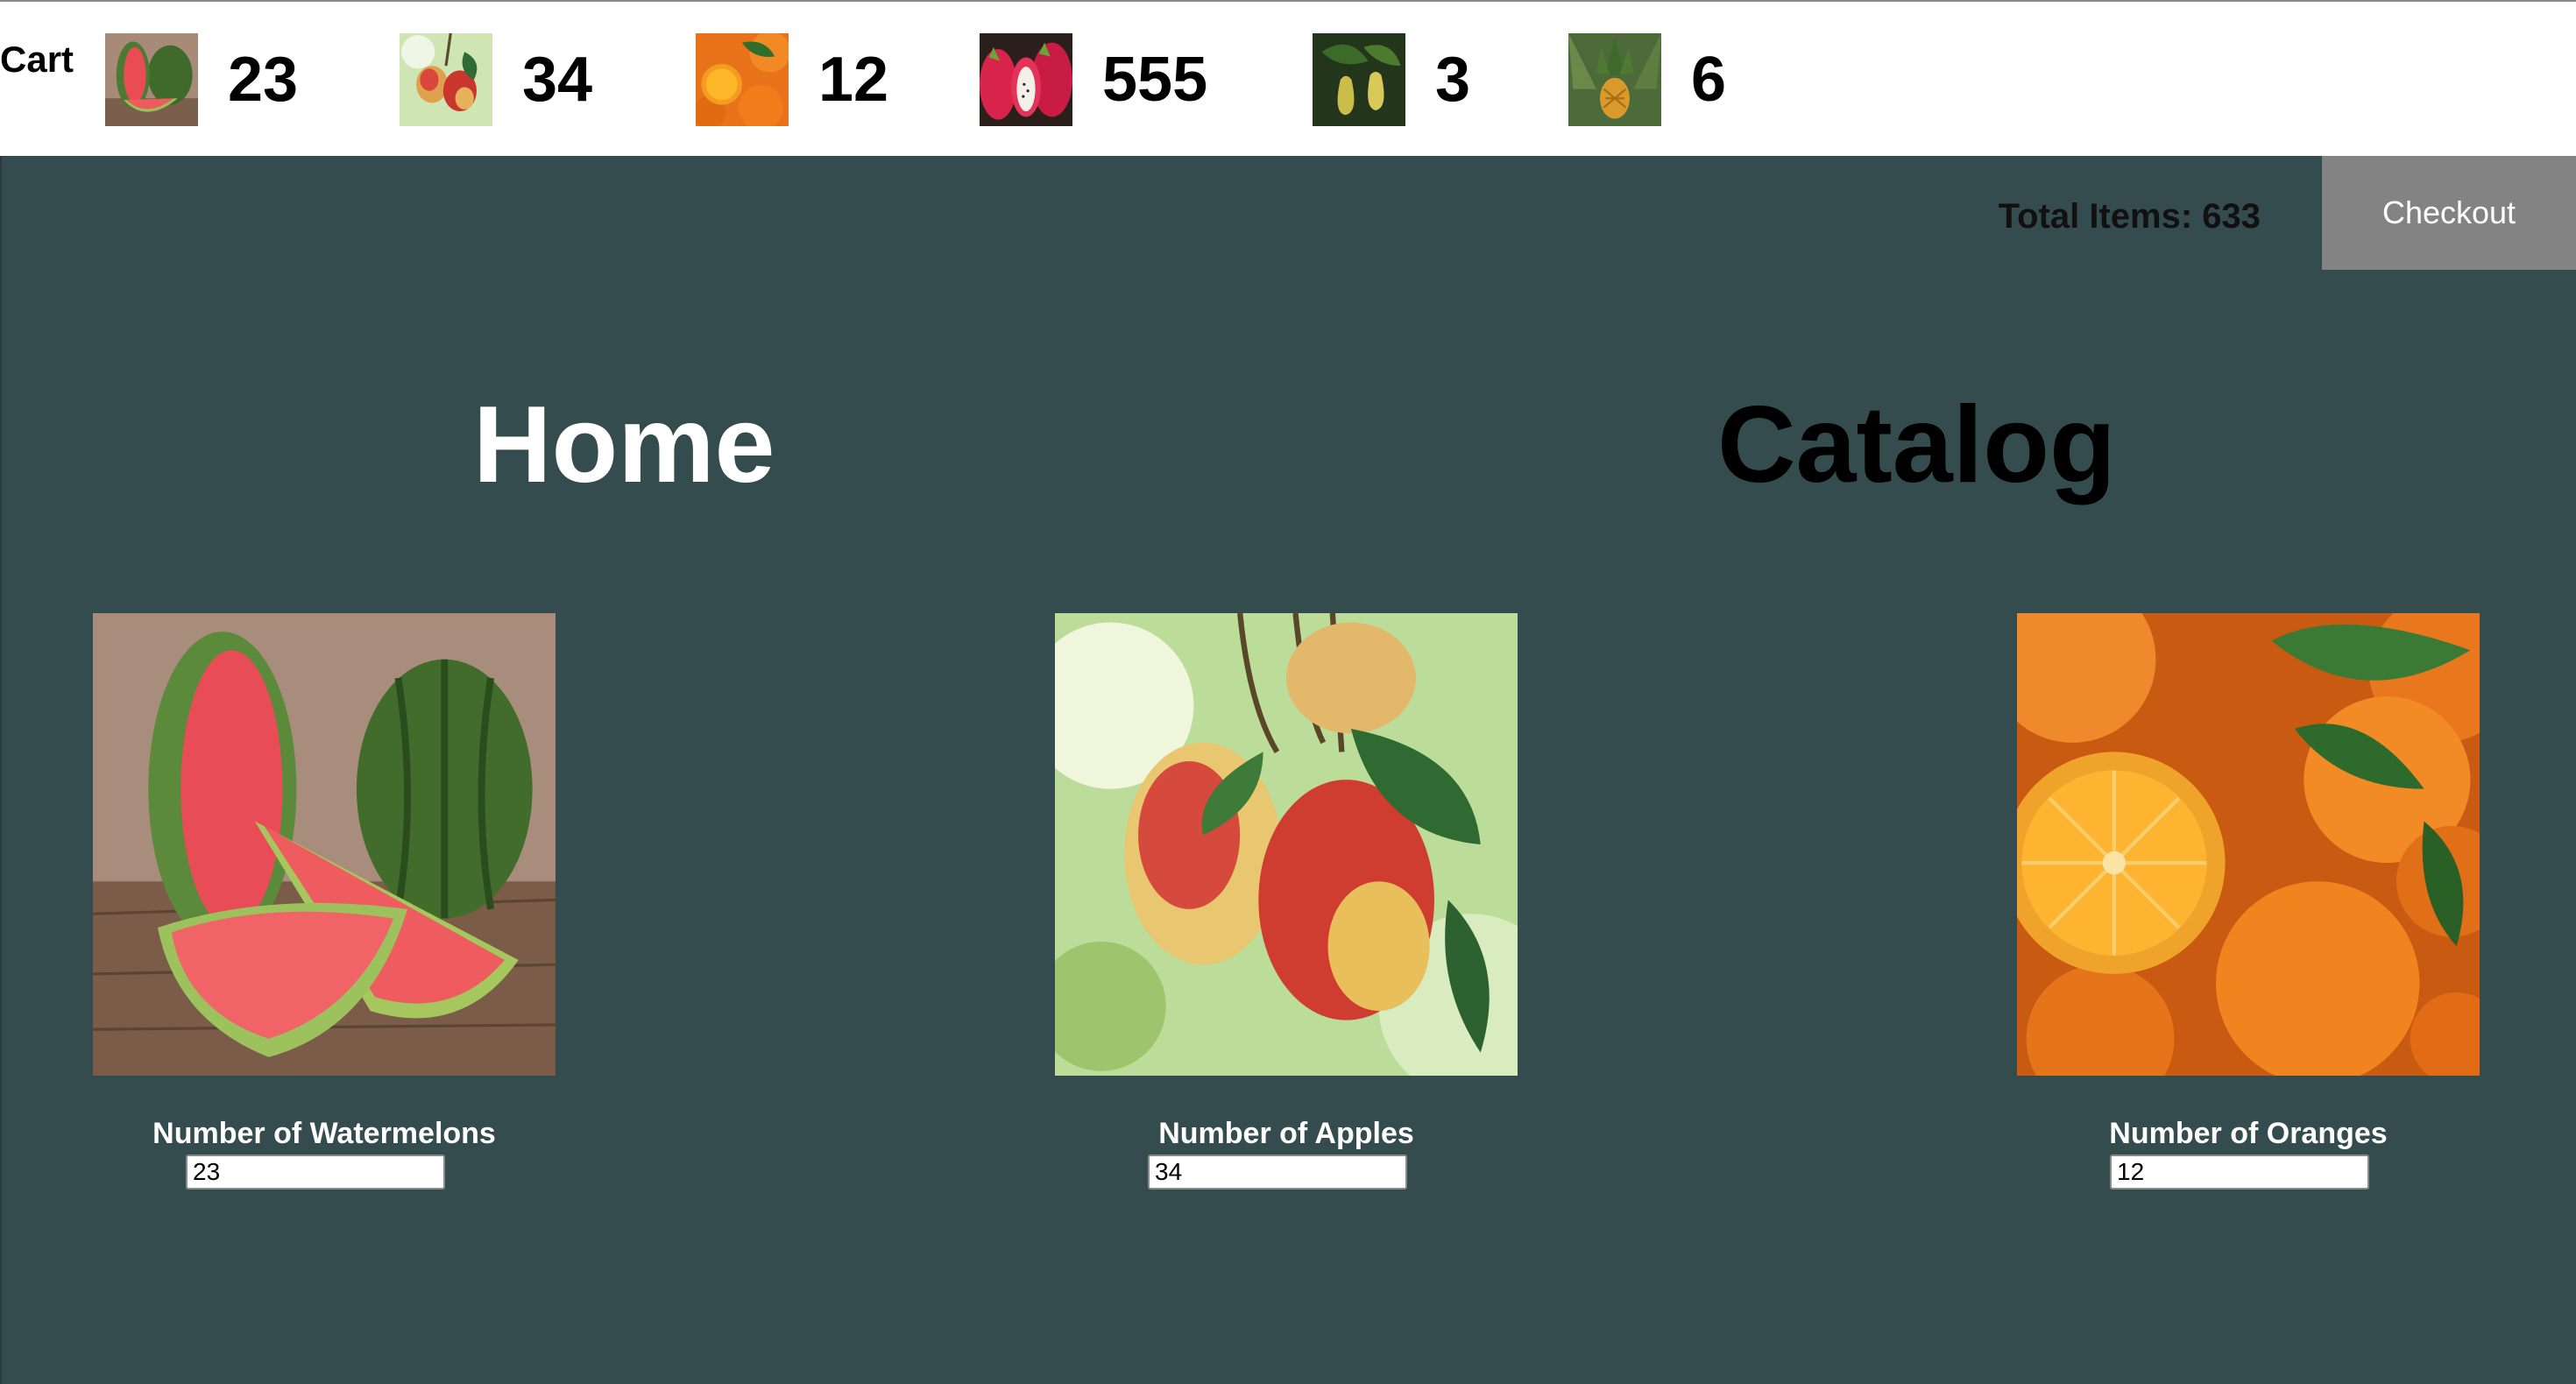 The width and height of the screenshot is (2576, 1384). Describe the element at coordinates (624, 445) in the screenshot. I see `nav-home-link: Home` at that location.